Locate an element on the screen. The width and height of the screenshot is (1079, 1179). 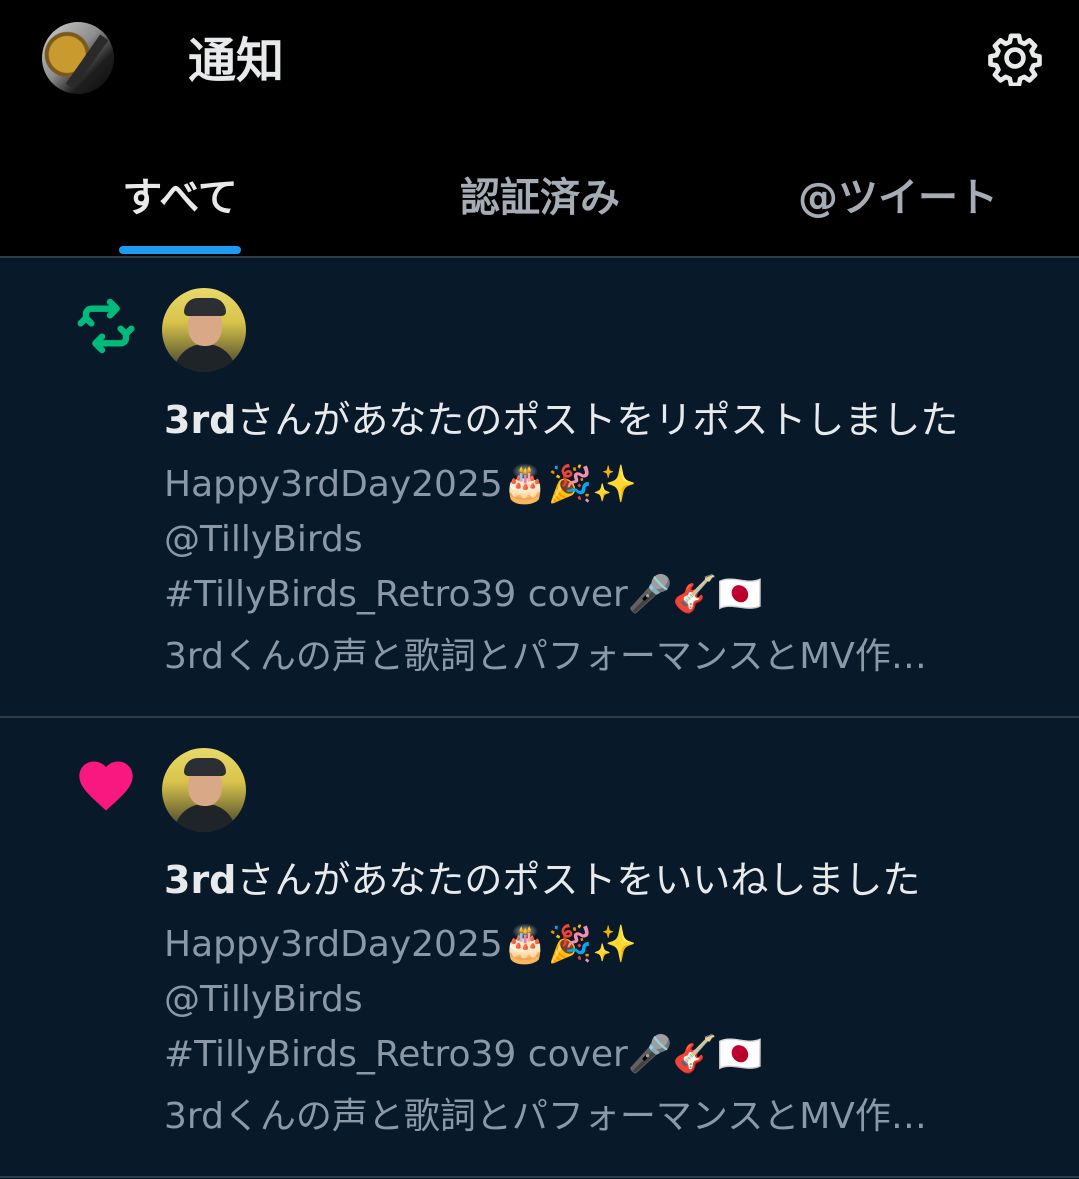
avatar-guitar-neck is located at coordinates (87, 62).